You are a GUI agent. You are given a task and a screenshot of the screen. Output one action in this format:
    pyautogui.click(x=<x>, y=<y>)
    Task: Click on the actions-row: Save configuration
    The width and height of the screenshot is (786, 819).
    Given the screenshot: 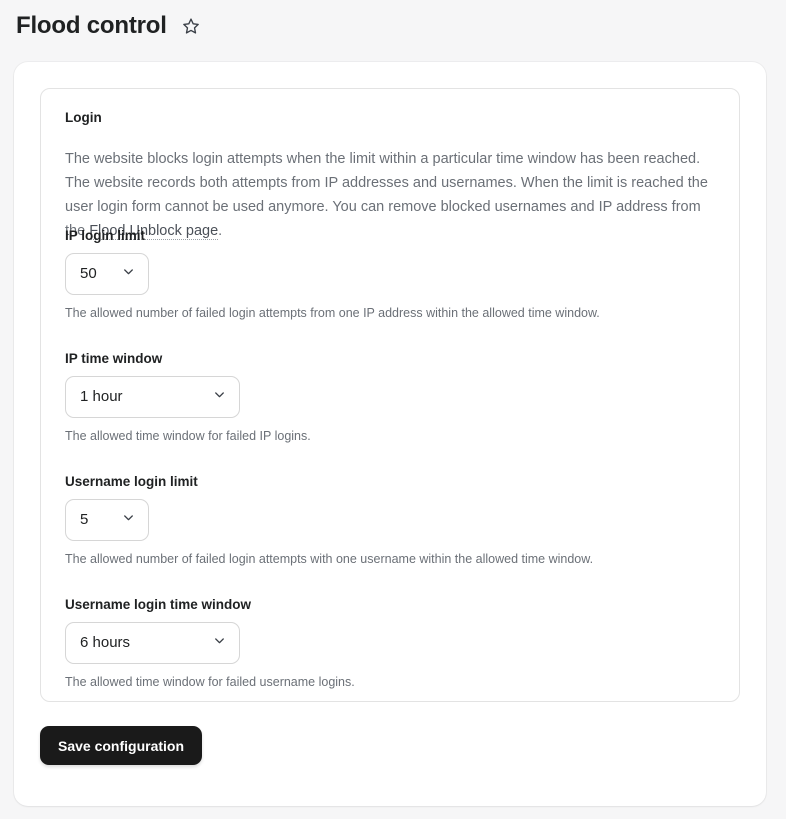 What is the action you would take?
    pyautogui.click(x=390, y=745)
    